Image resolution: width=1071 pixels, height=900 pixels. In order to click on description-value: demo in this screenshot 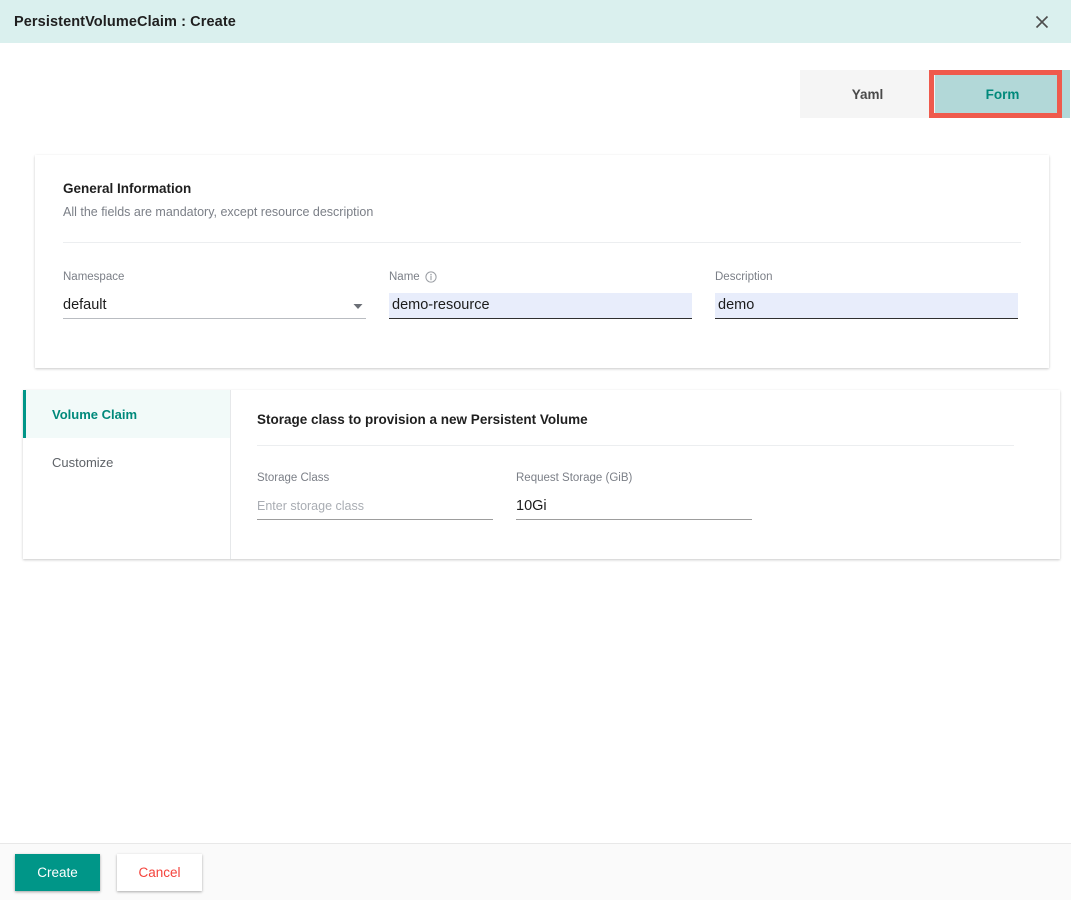, I will do `click(736, 305)`.